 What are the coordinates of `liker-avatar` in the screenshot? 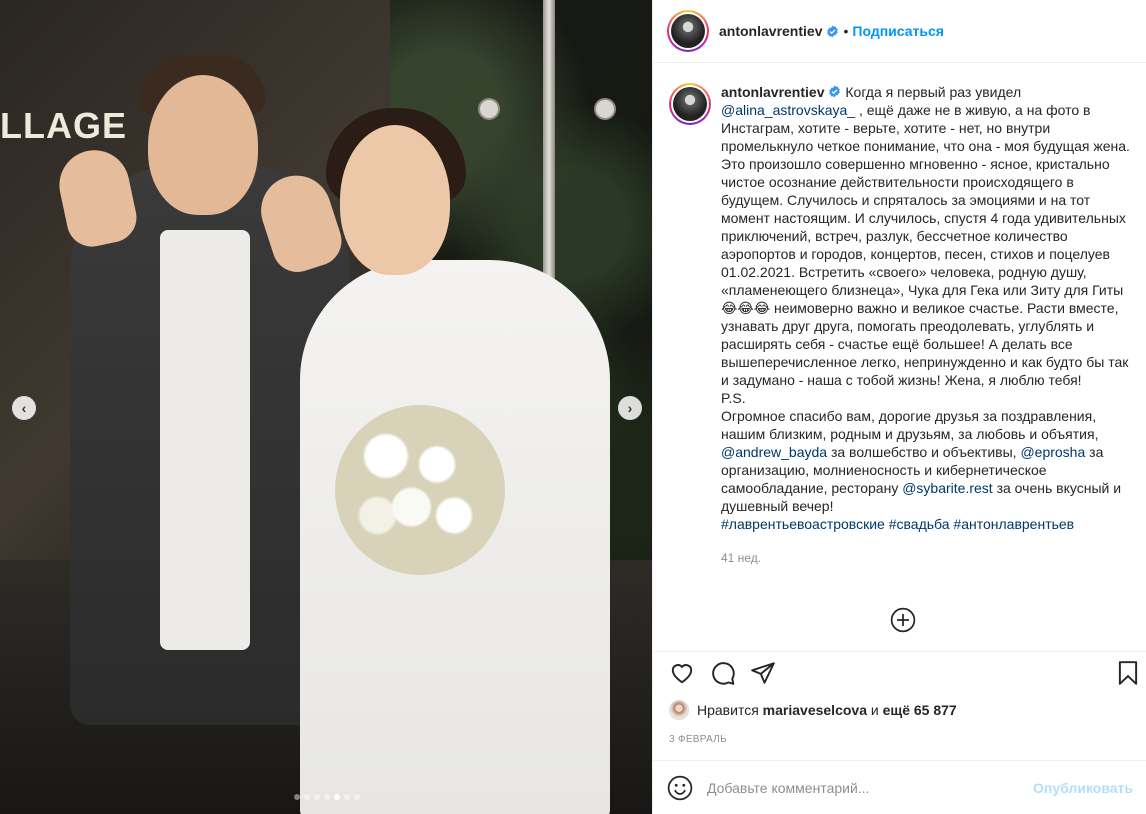 It's located at (679, 710).